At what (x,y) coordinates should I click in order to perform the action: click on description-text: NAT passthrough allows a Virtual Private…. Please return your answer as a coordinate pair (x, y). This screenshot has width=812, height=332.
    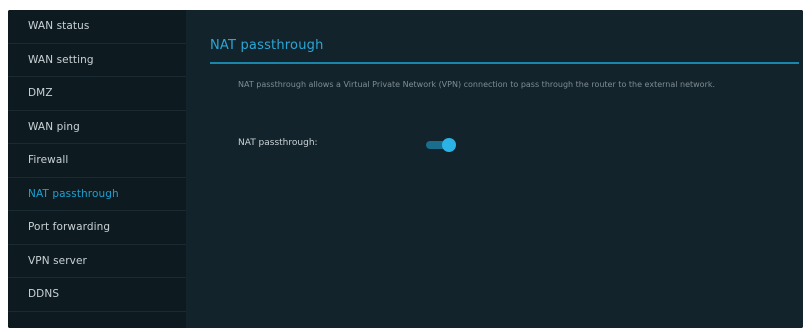
    Looking at the image, I should click on (477, 84).